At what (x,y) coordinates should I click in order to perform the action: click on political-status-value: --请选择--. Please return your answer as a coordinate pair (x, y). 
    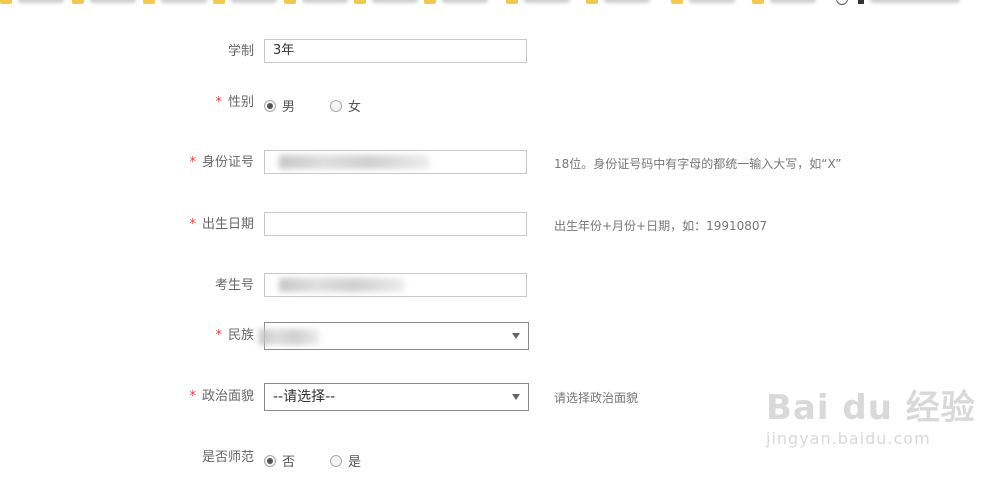
    Looking at the image, I should click on (304, 397).